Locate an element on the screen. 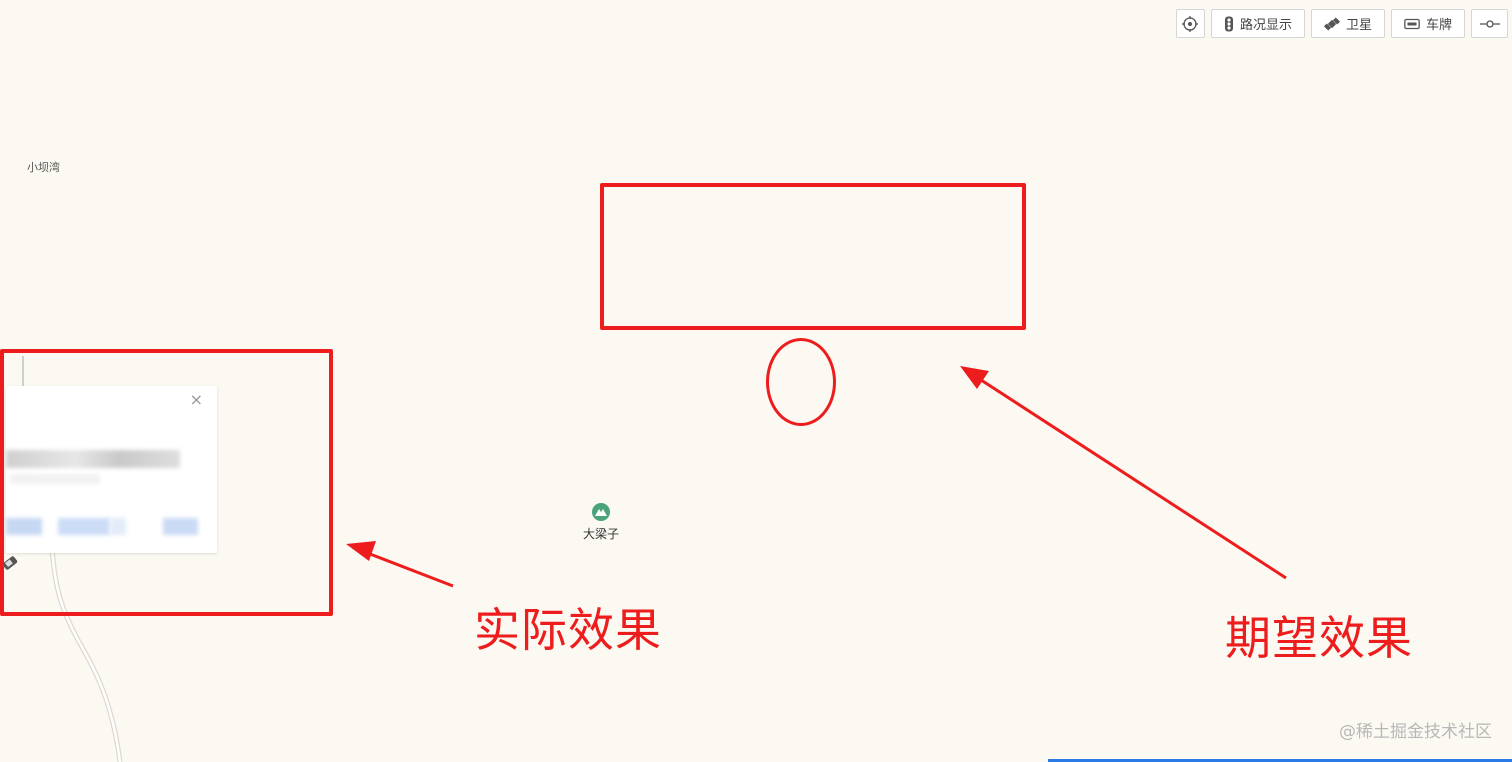 This screenshot has width=1512, height=762. ruler-button is located at coordinates (1489, 23).